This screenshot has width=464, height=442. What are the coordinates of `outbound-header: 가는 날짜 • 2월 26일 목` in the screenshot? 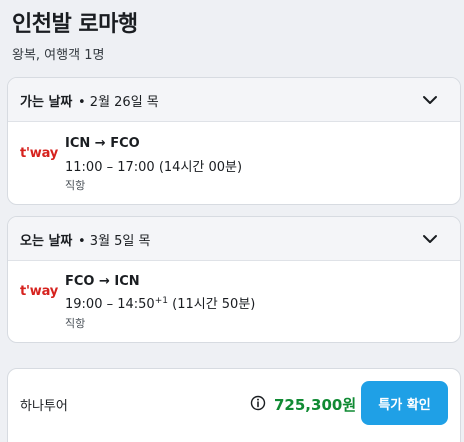 It's located at (234, 100).